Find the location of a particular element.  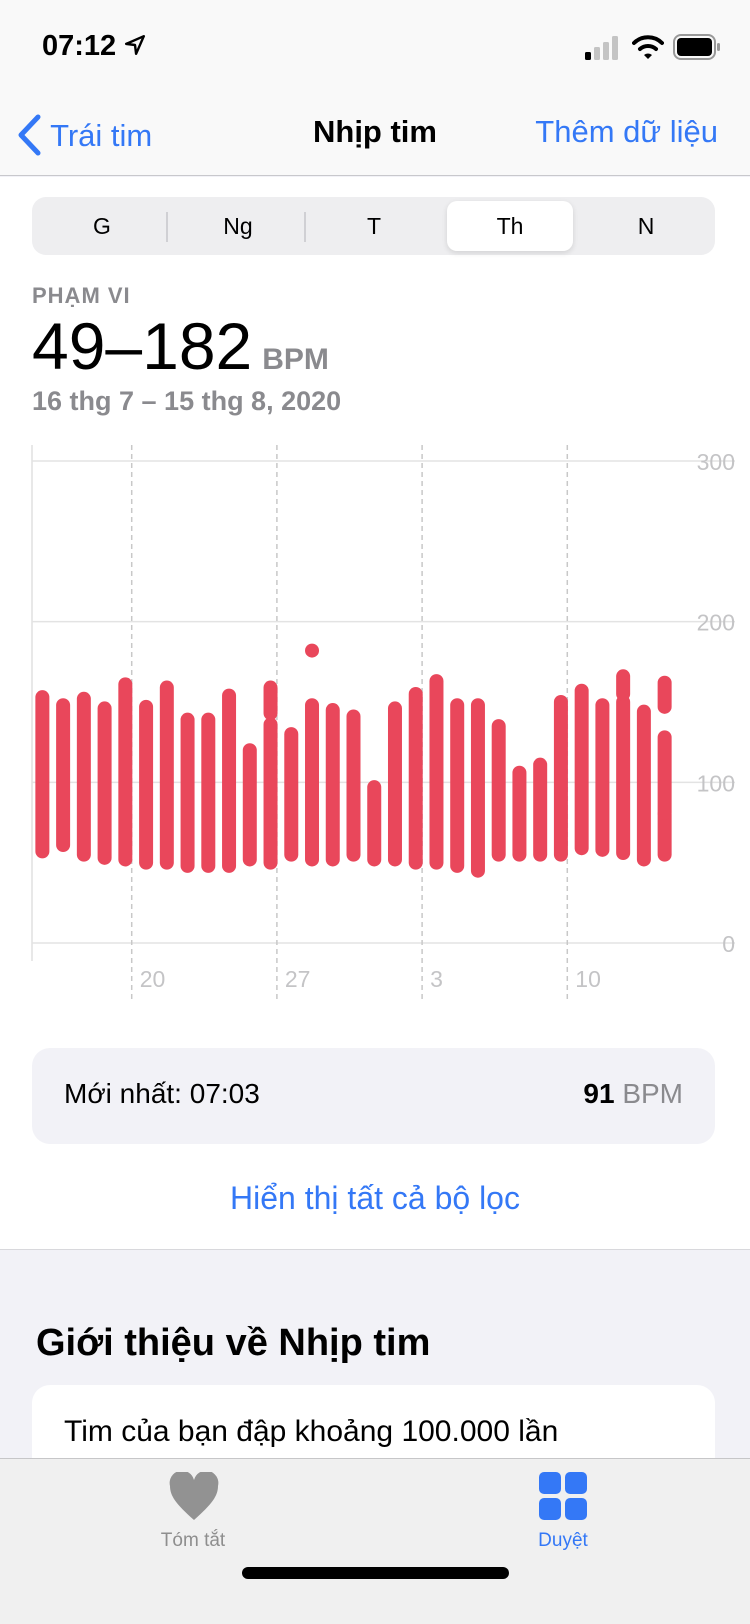

tab-summary: Tóm tắt is located at coordinates (193, 1520).